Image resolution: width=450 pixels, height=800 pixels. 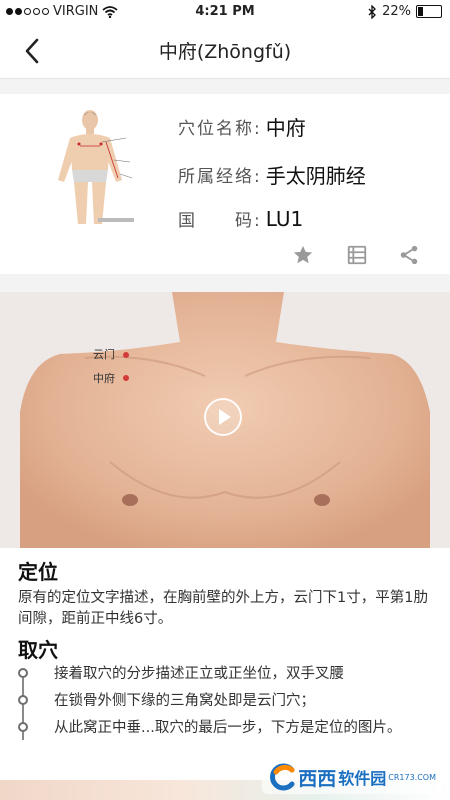 I want to click on watermark-c-icon, so click(x=282, y=777).